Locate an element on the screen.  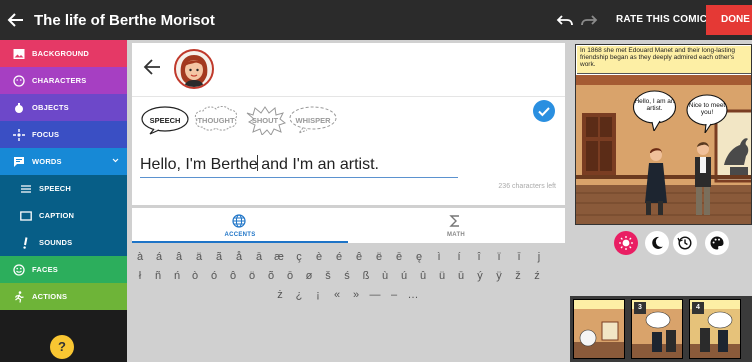
brightness-button is located at coordinates (626, 243).